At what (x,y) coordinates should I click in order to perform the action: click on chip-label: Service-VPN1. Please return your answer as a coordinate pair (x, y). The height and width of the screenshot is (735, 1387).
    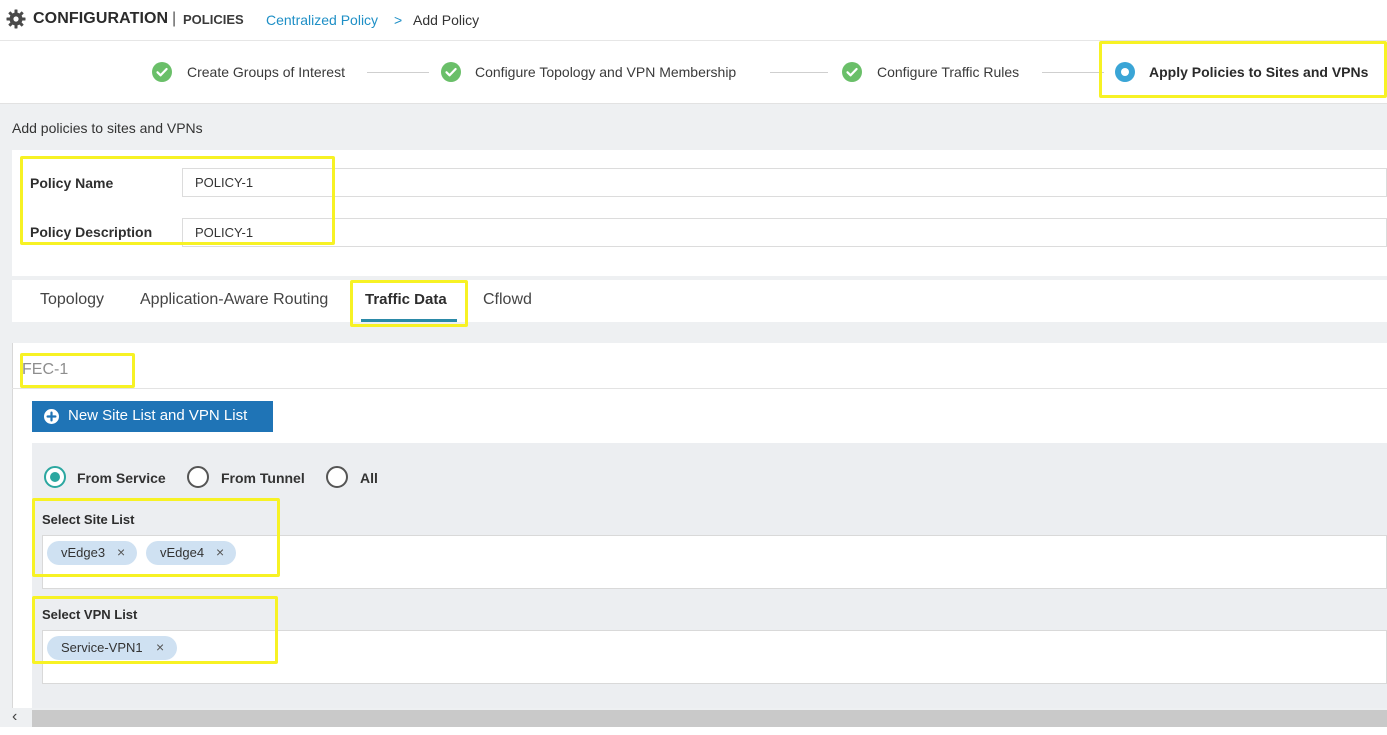
    Looking at the image, I should click on (102, 647).